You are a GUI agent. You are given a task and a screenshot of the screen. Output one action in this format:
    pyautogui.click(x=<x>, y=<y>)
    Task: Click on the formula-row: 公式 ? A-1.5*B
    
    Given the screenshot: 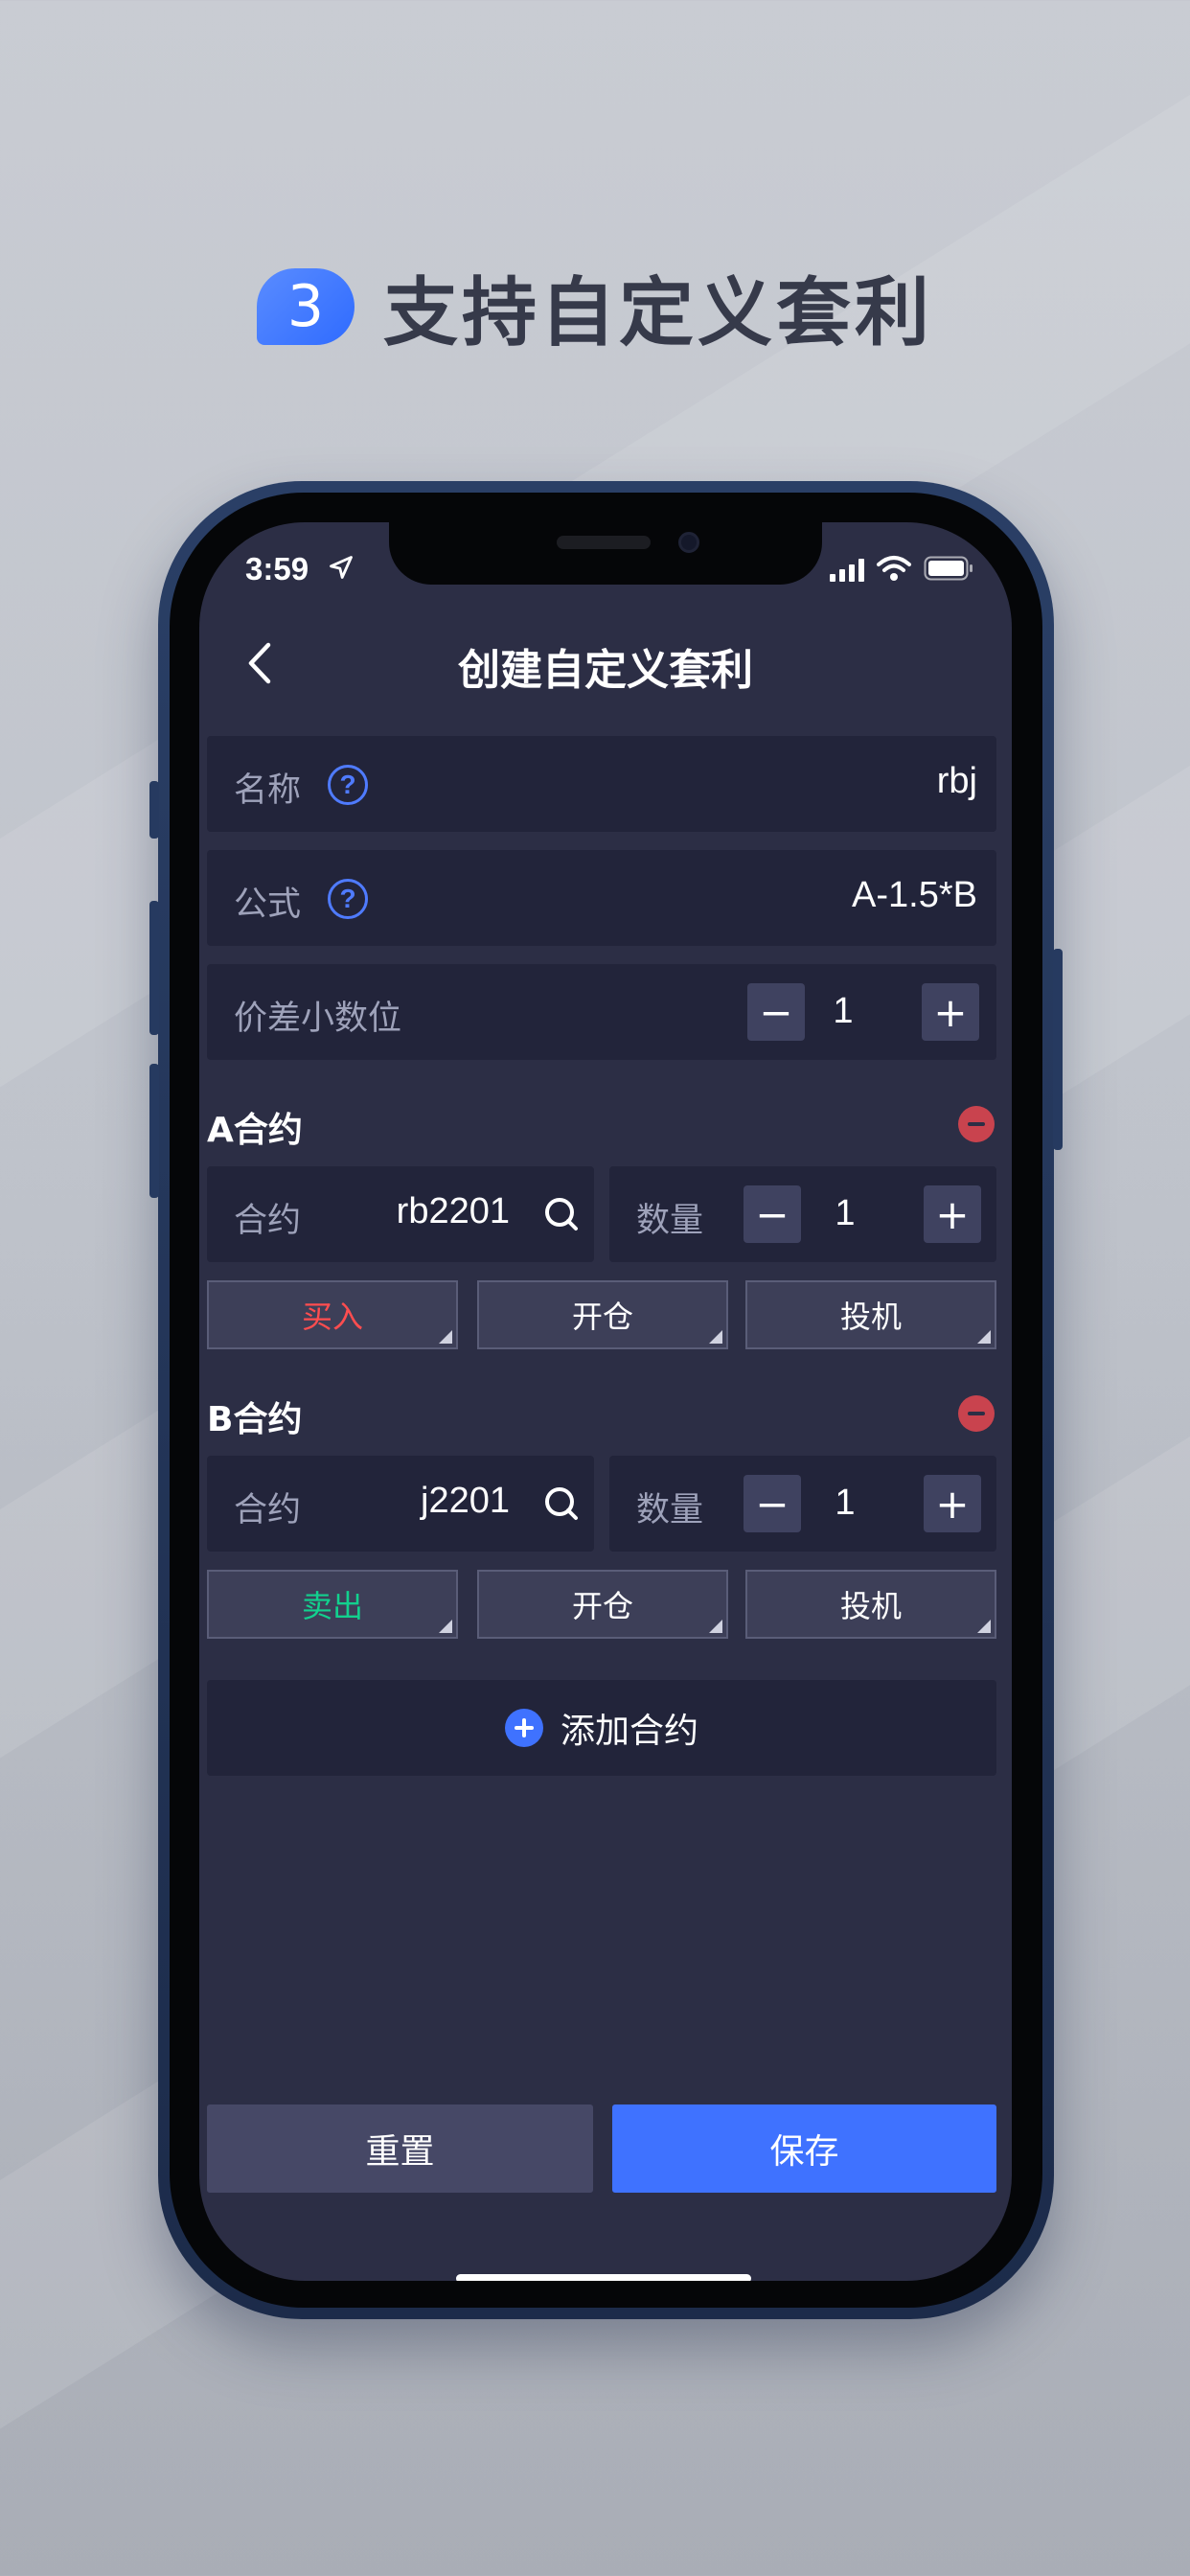 What is the action you would take?
    pyautogui.click(x=602, y=898)
    